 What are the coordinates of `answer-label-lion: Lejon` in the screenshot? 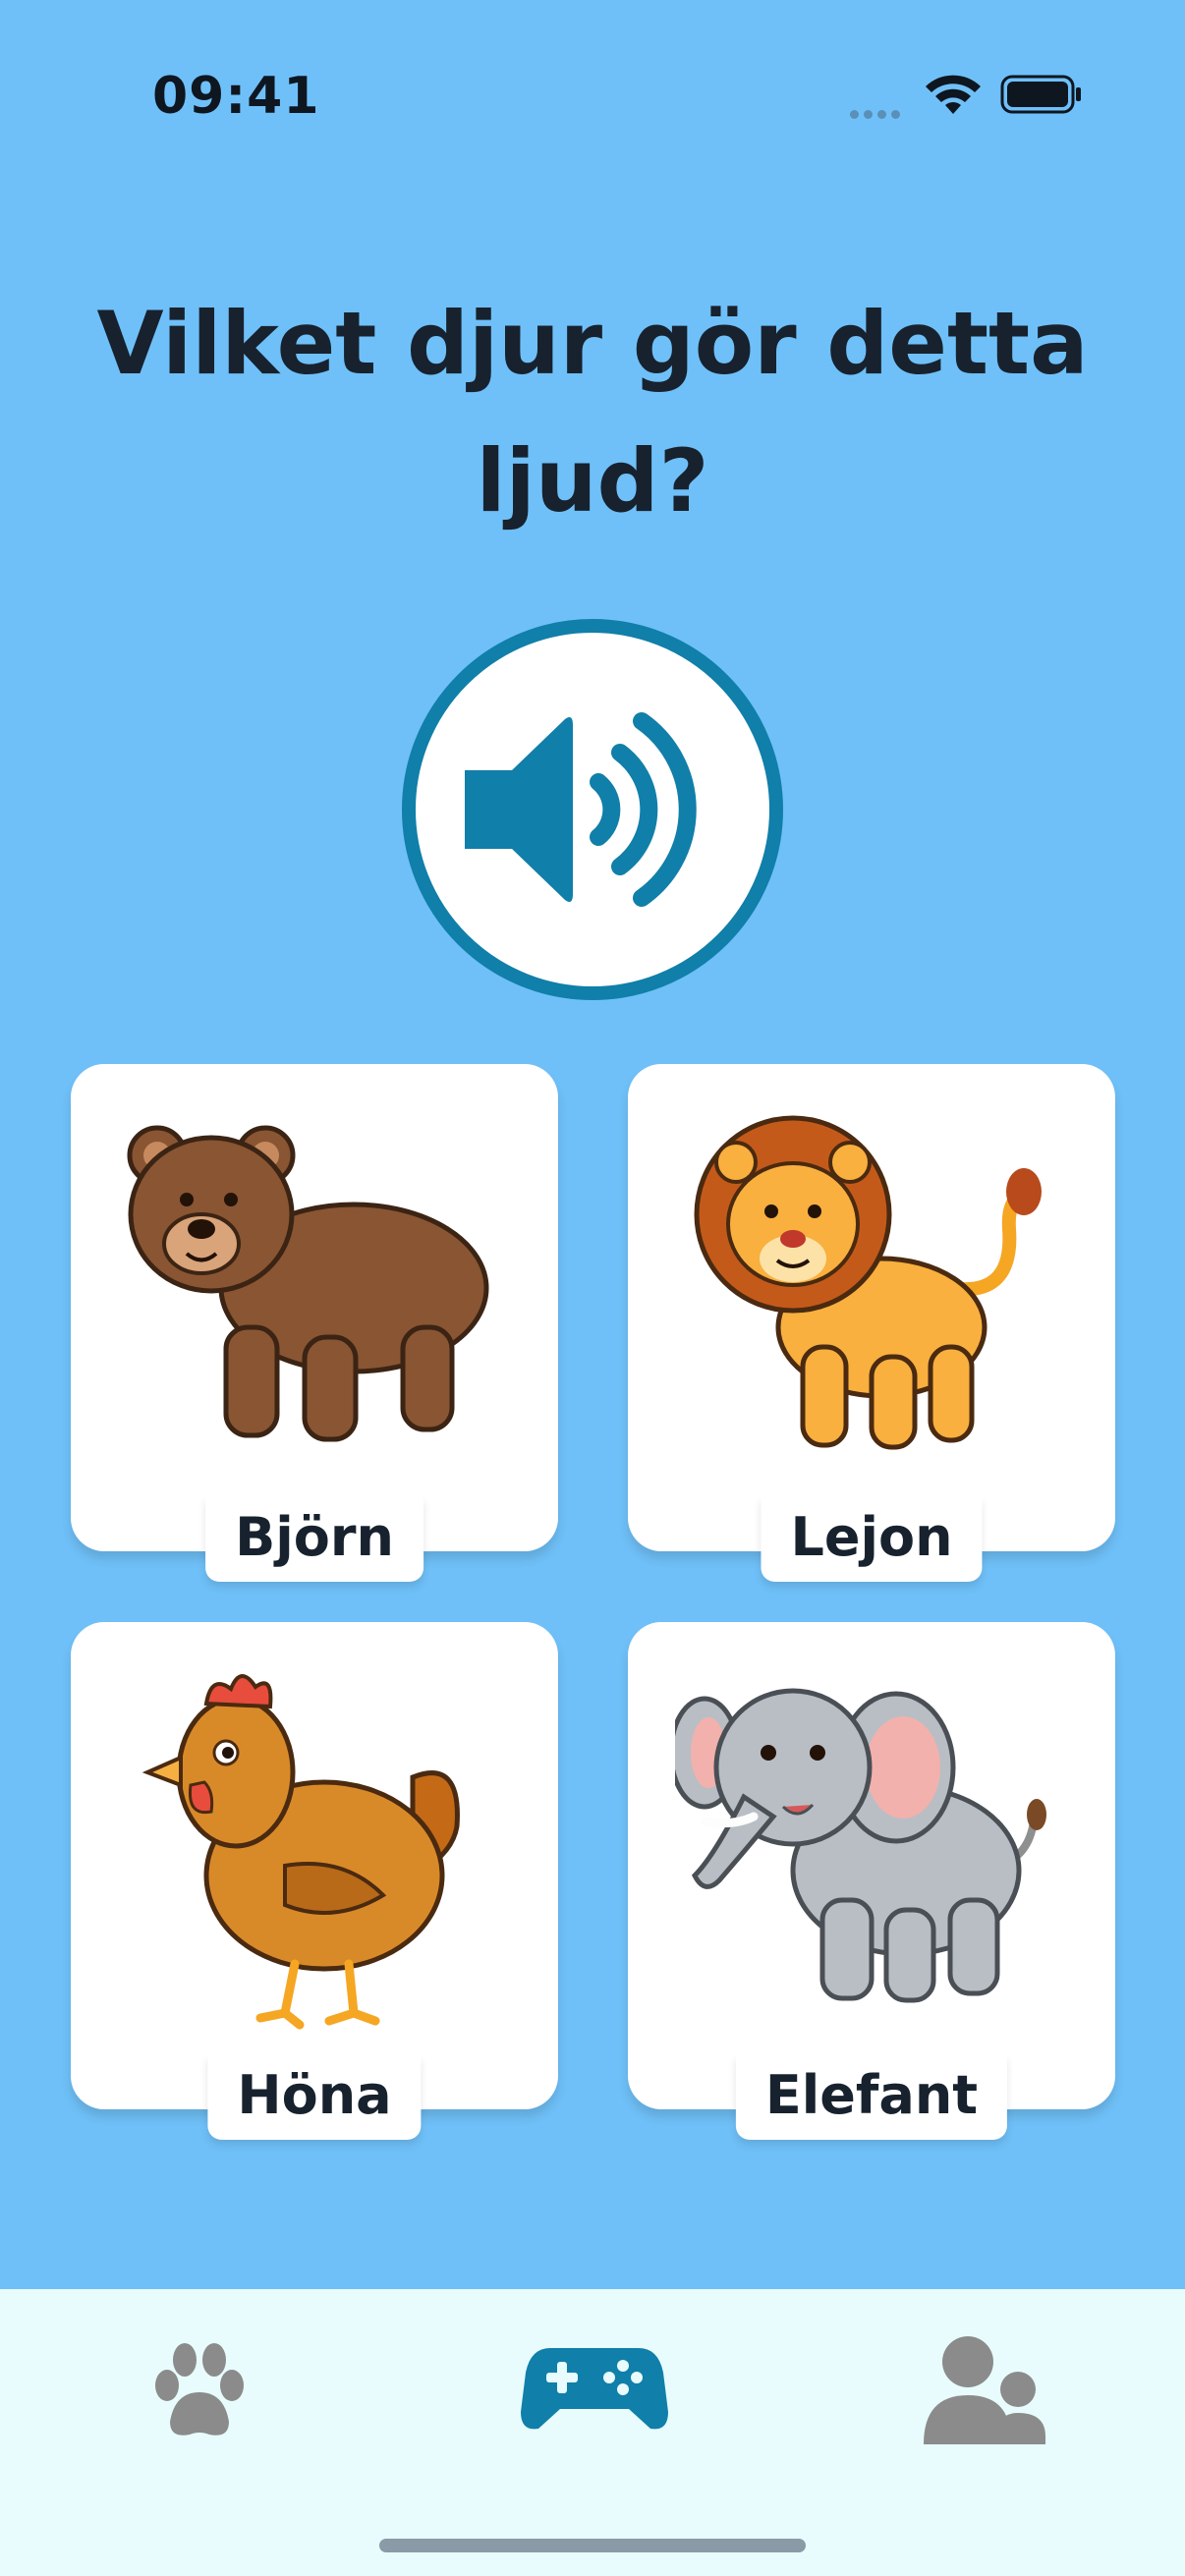 It's located at (872, 1539).